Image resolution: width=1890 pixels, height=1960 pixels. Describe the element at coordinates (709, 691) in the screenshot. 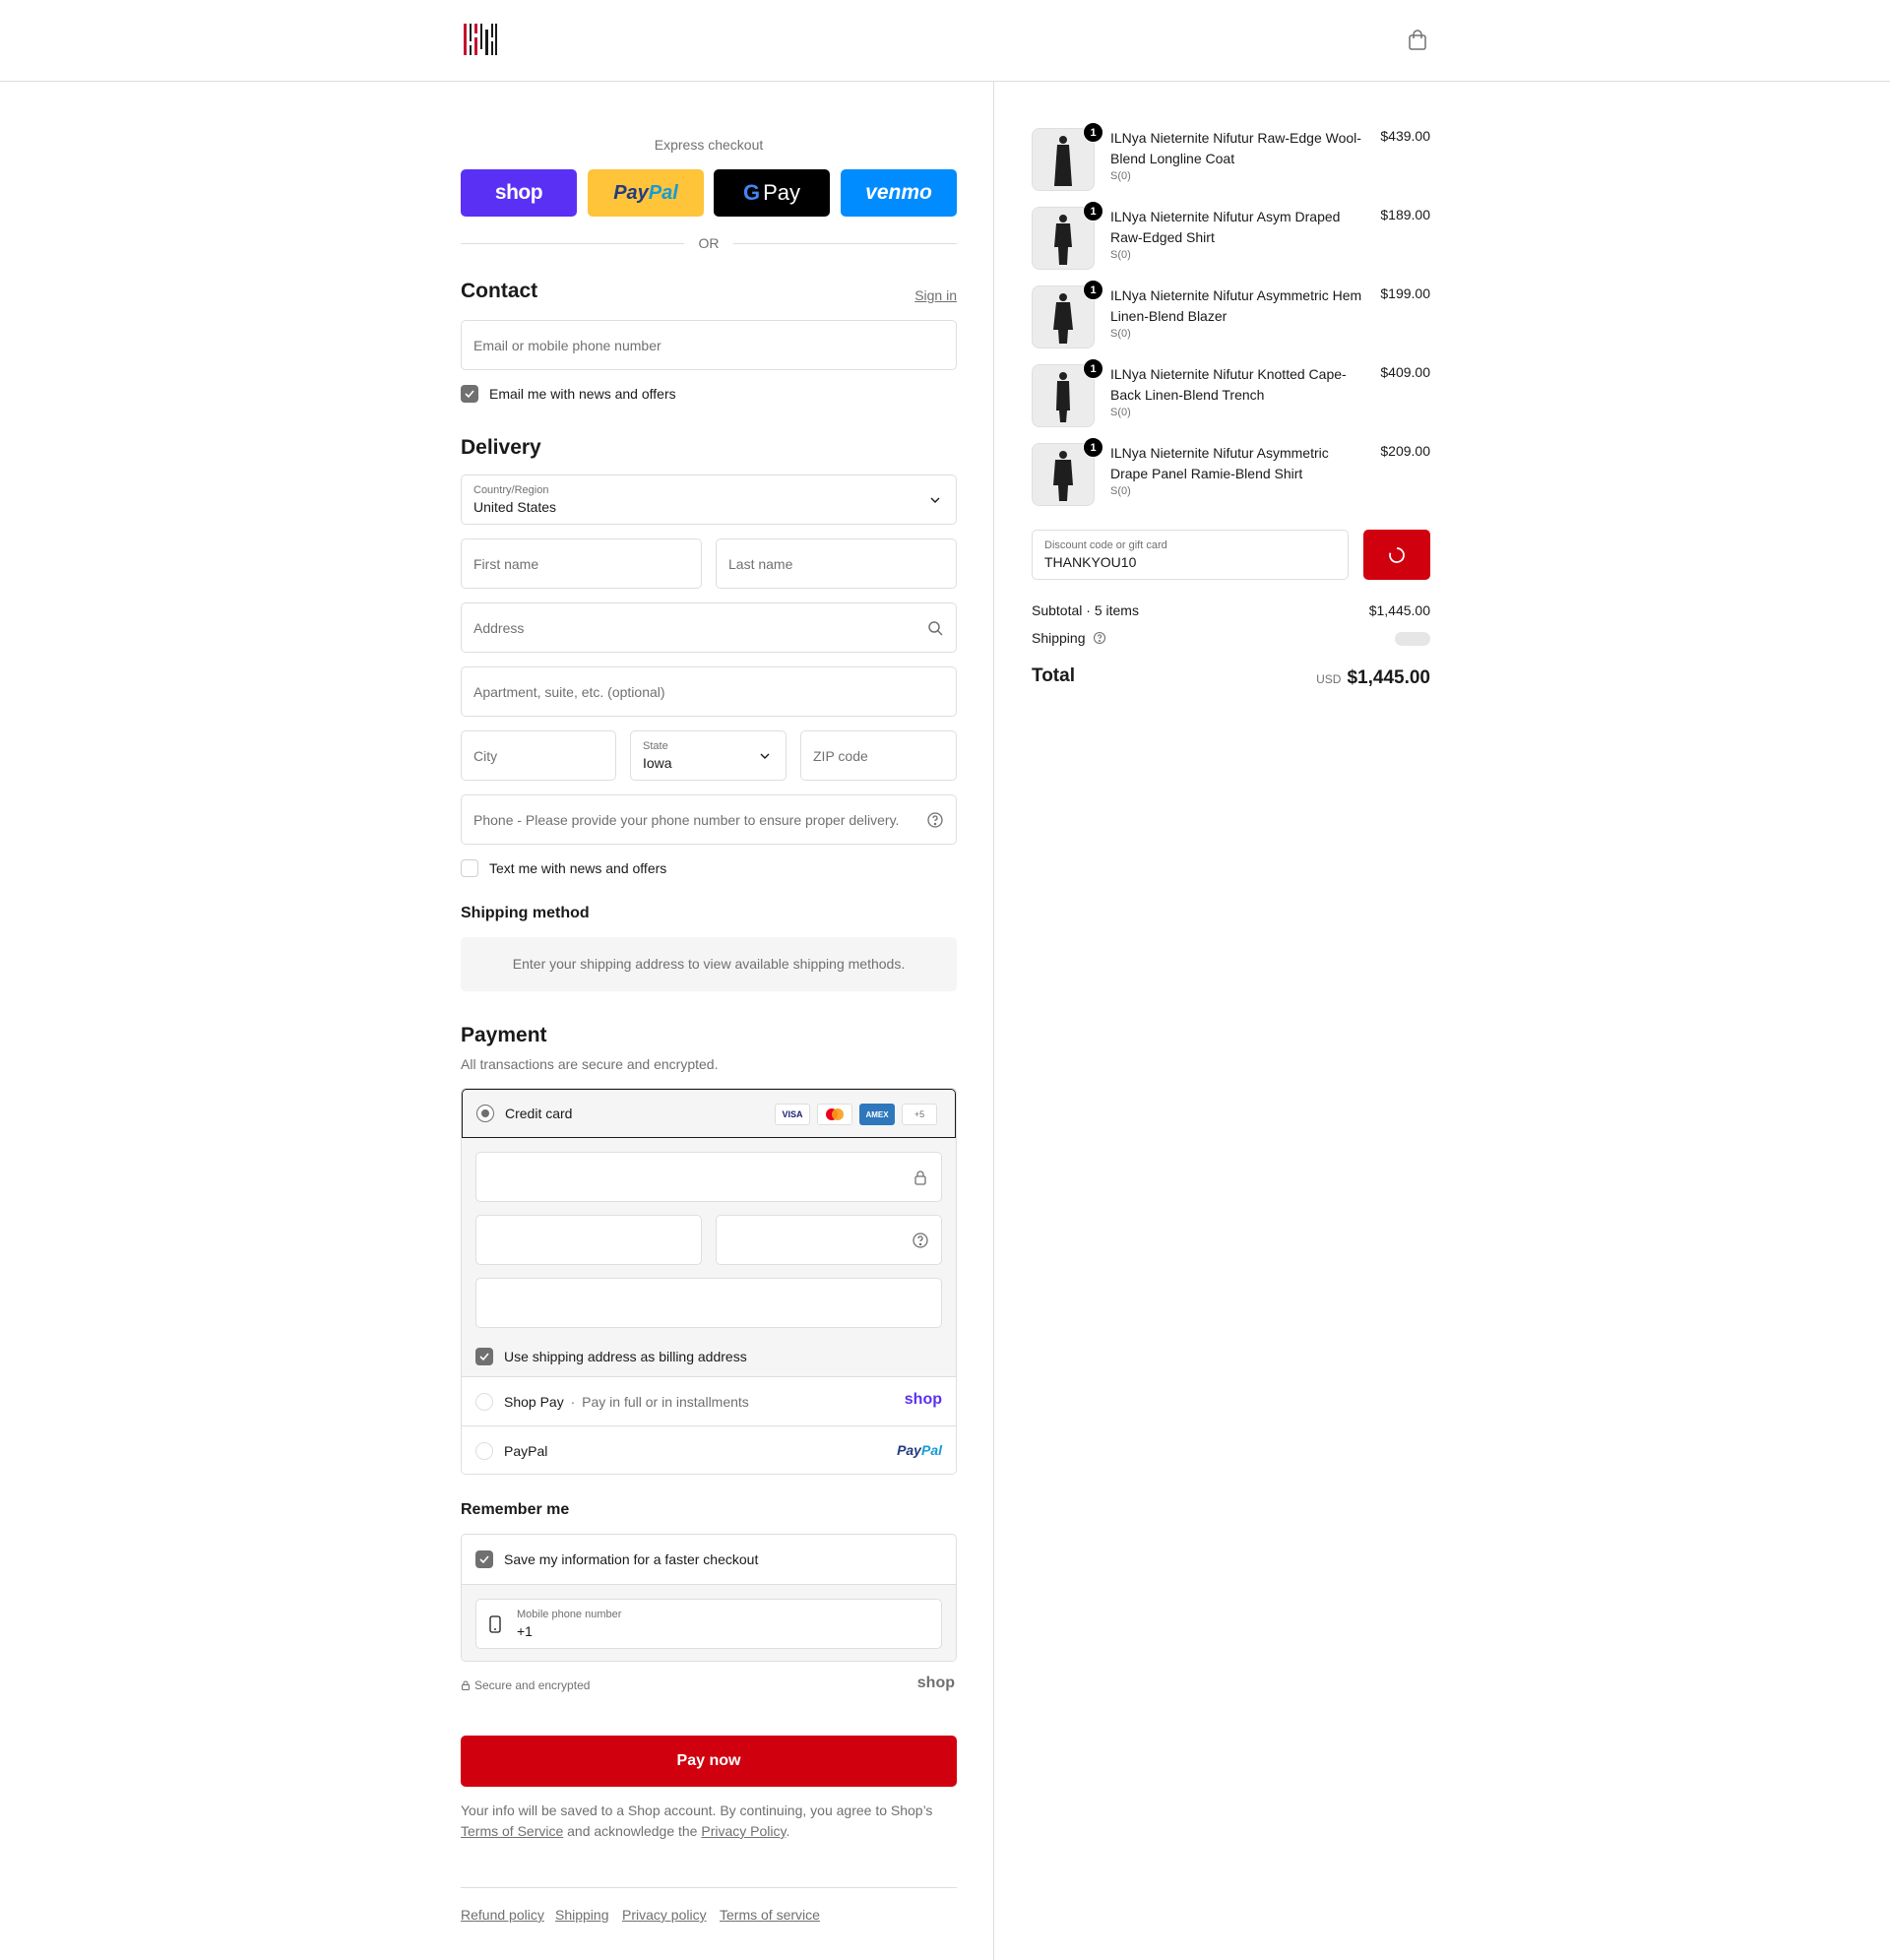

I see `apartment-field: Apartment, suite, etc. (optional)` at that location.